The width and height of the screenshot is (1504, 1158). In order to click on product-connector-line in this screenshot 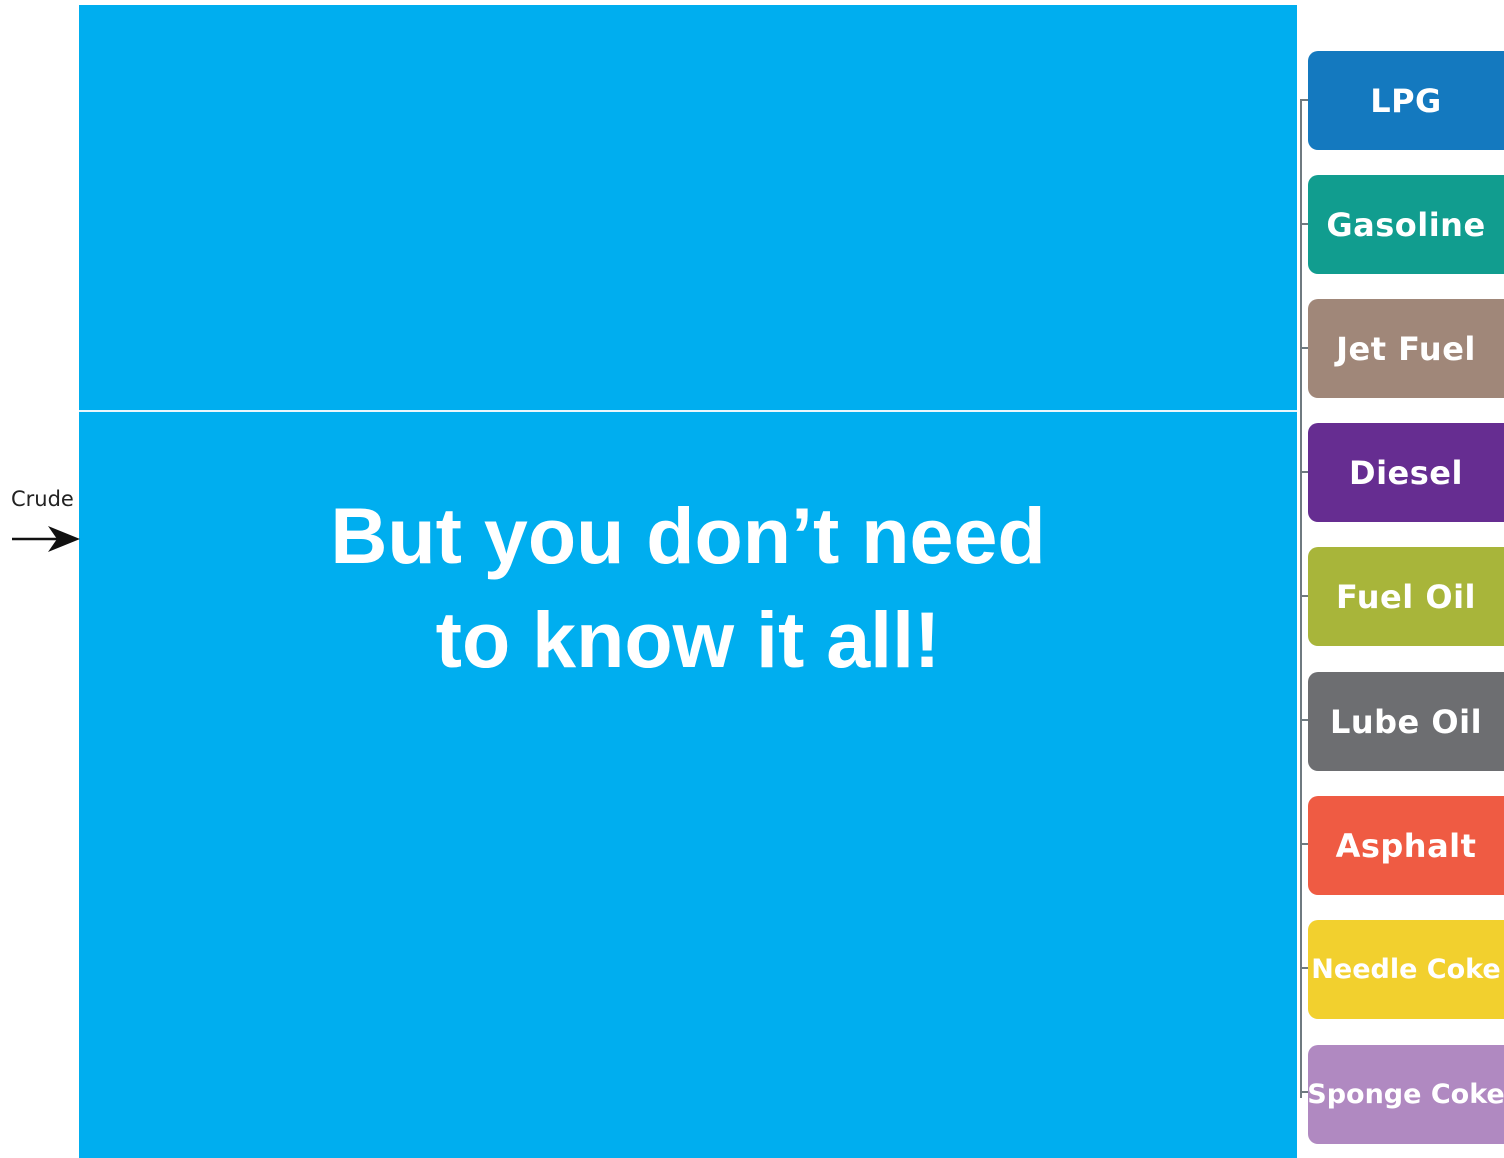, I will do `click(1301, 599)`.